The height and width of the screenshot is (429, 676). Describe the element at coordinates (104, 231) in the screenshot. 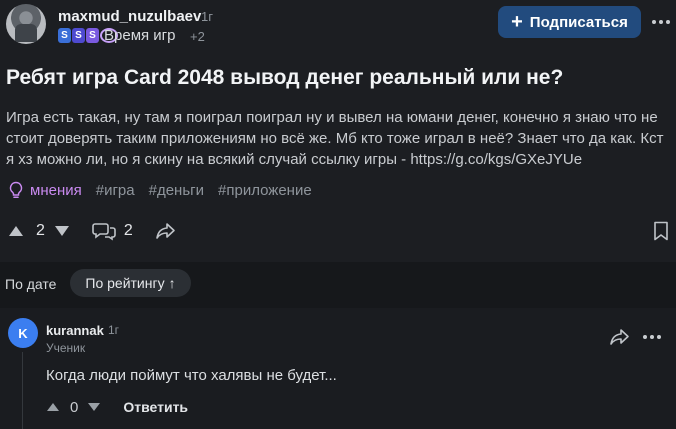

I see `comments-icon` at that location.